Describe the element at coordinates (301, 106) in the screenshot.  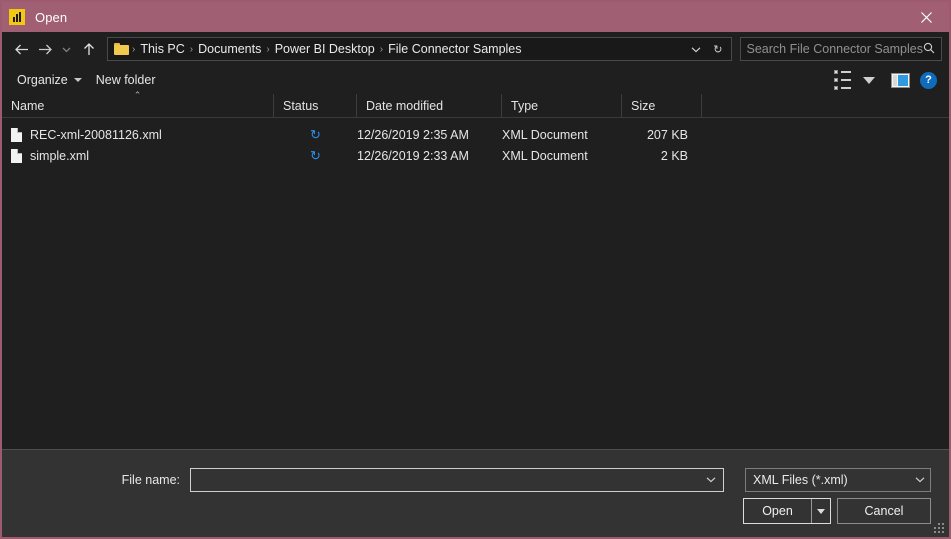
I see `column-header-status-label: Status` at that location.